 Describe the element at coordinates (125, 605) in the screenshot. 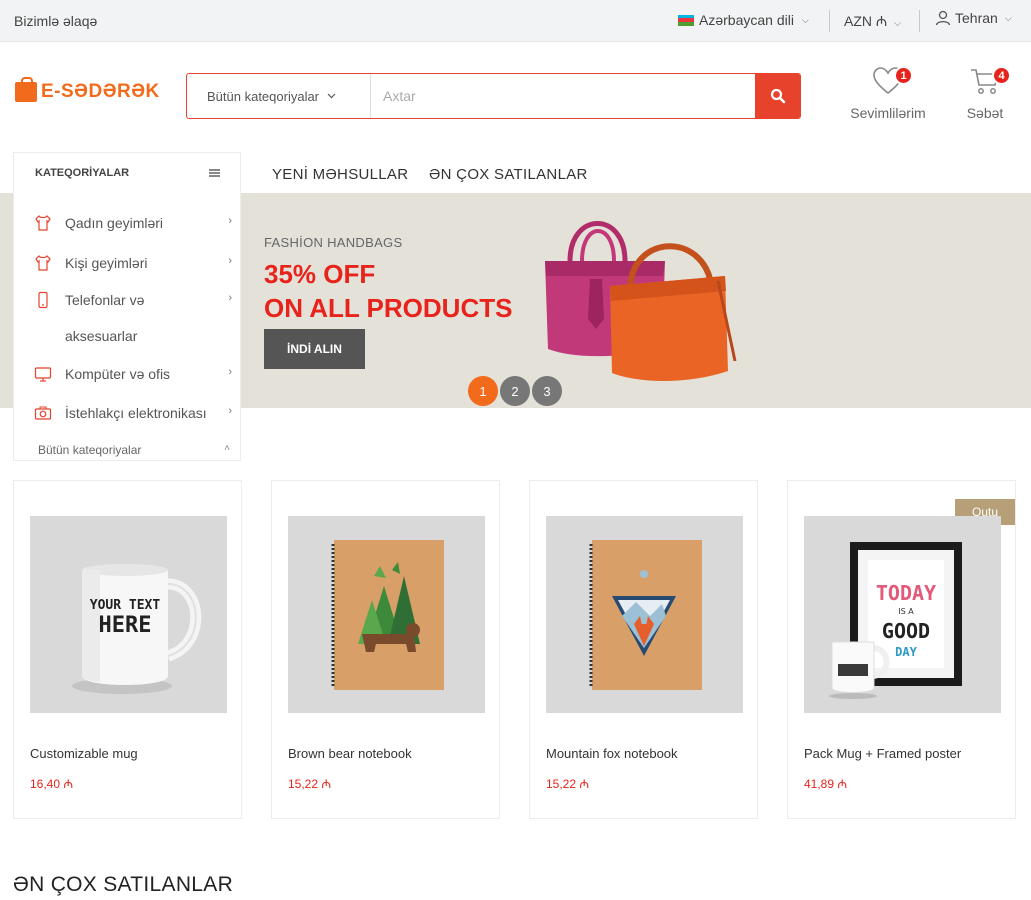

I see `mug-print-text: YOUR TEXT` at that location.